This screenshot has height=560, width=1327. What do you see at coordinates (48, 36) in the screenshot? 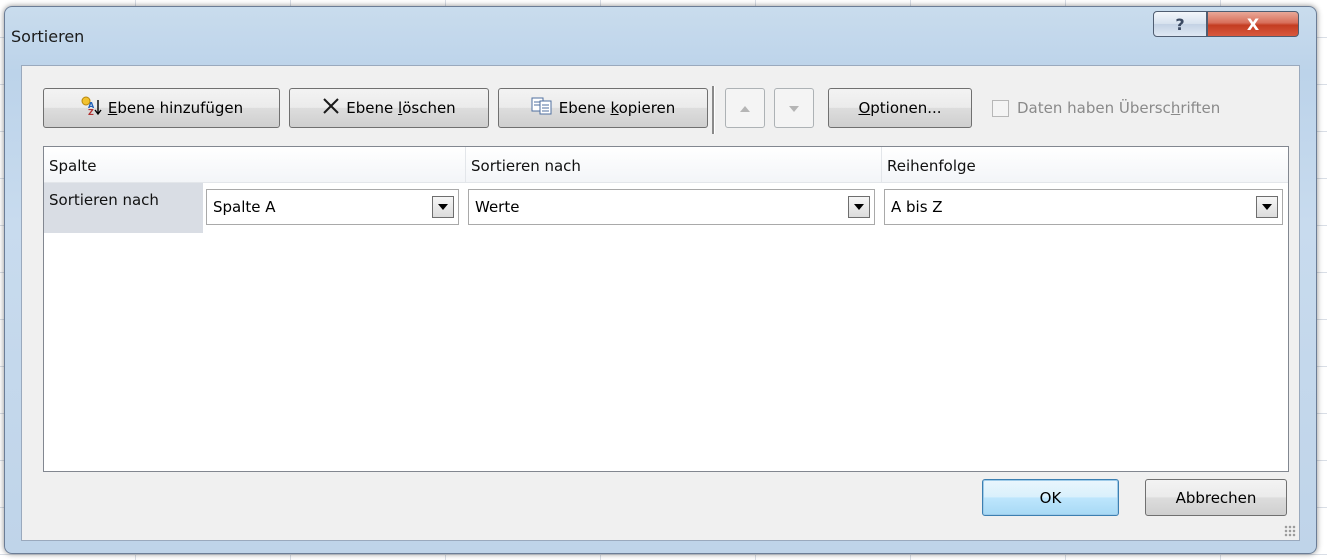
I see `dialog-title: Sortieren` at bounding box center [48, 36].